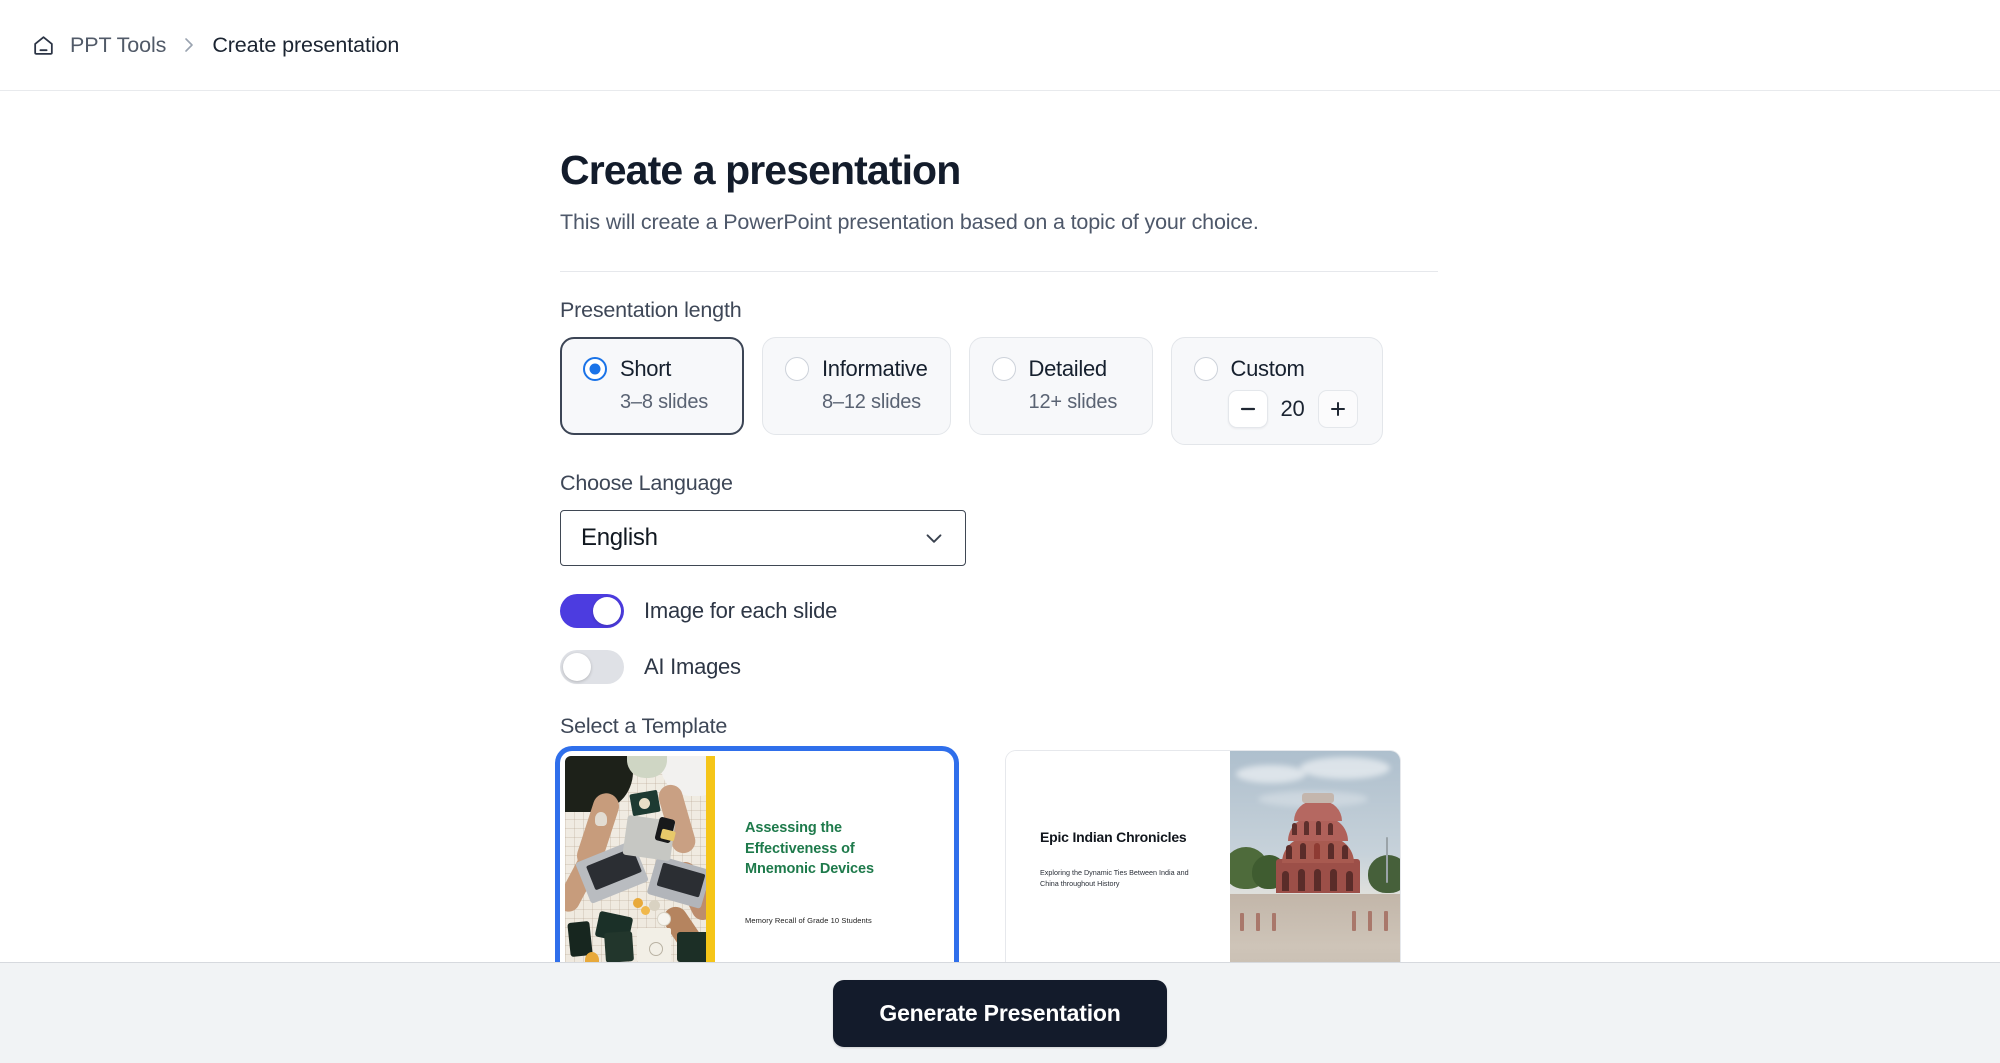 This screenshot has width=2000, height=1063. I want to click on length-option-custom: Custom 20, so click(1276, 391).